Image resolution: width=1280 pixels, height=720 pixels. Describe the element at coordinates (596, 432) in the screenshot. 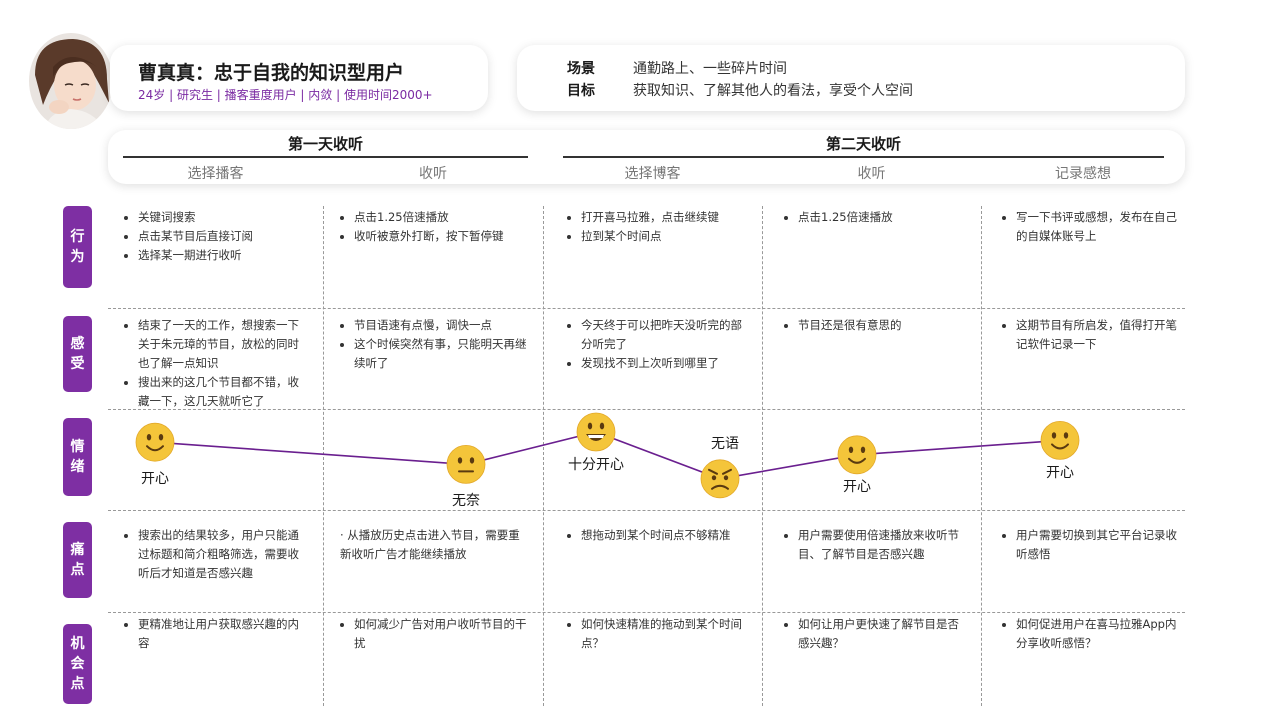

I see `emoji-grin-icon` at that location.